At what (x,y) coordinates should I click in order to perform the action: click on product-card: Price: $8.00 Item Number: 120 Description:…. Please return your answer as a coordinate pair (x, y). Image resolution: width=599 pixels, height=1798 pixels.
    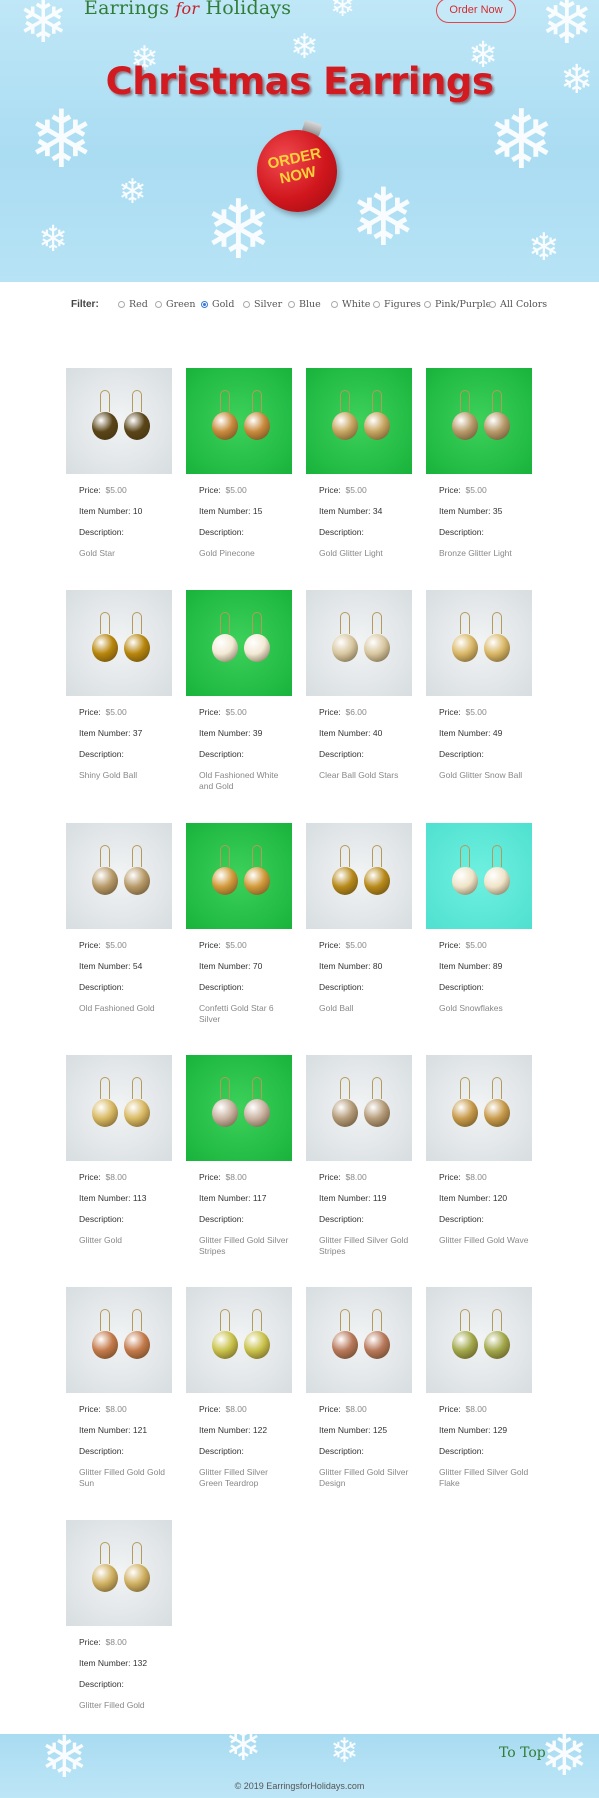
    Looking at the image, I should click on (479, 1150).